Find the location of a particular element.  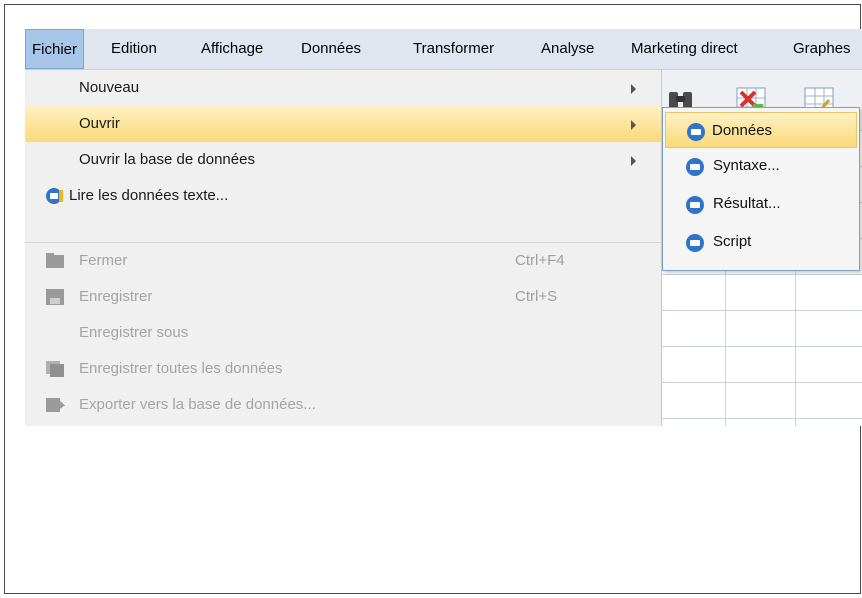

submenu-item-label: Données is located at coordinates (742, 130).